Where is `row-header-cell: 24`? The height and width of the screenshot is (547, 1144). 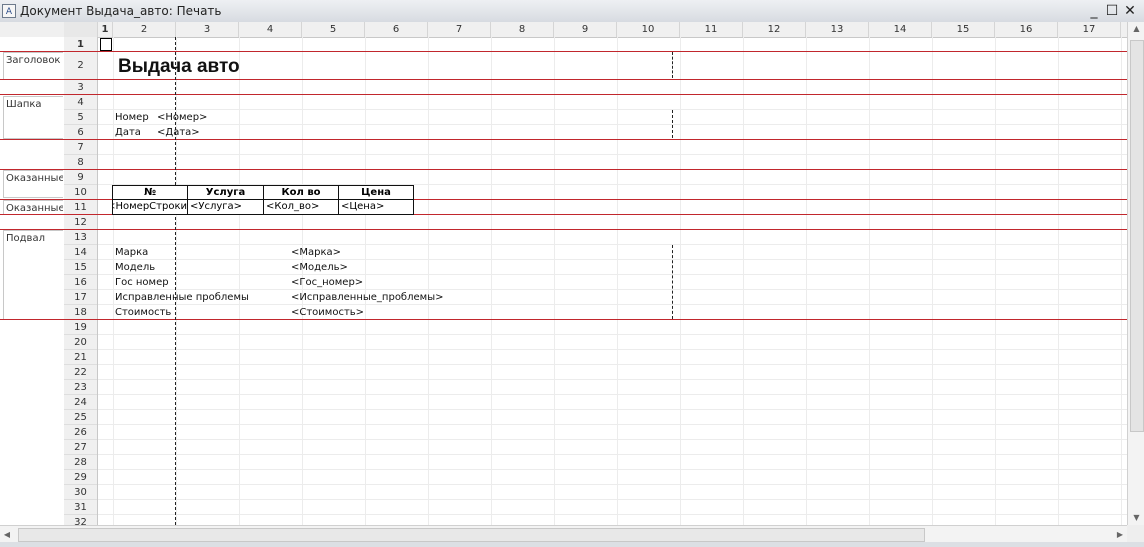
row-header-cell: 24 is located at coordinates (80, 402).